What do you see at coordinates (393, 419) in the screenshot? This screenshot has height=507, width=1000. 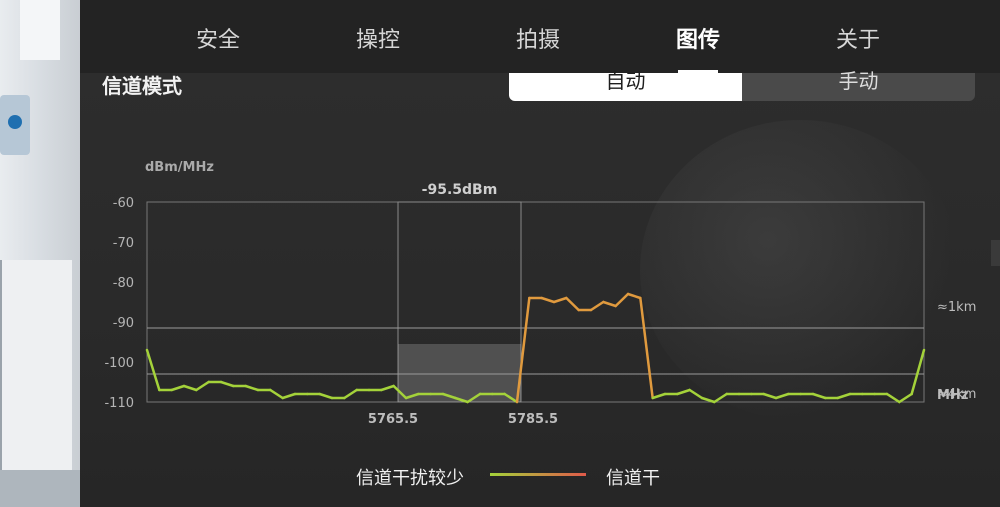 I see `x-tick-label: 5765.5` at bounding box center [393, 419].